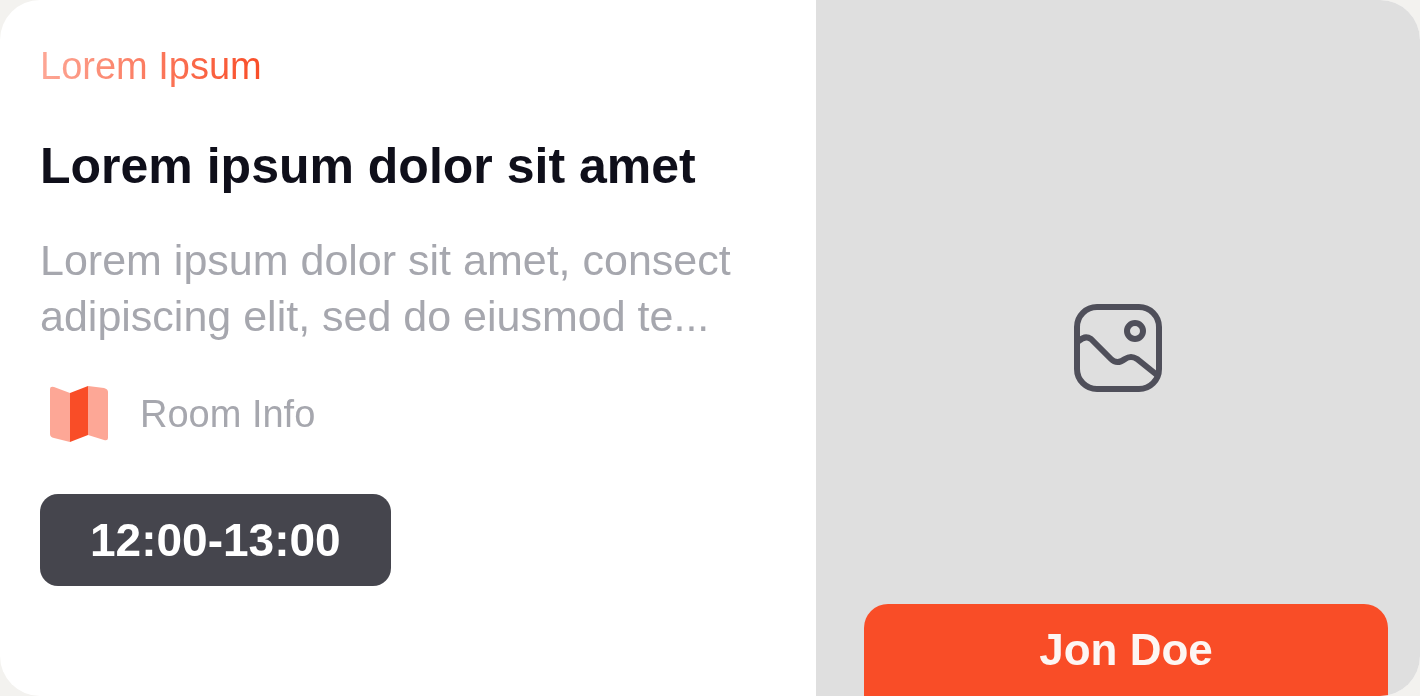 The image size is (1420, 696). I want to click on event-title: Lorem ipsum dolor sit amet, so click(368, 166).